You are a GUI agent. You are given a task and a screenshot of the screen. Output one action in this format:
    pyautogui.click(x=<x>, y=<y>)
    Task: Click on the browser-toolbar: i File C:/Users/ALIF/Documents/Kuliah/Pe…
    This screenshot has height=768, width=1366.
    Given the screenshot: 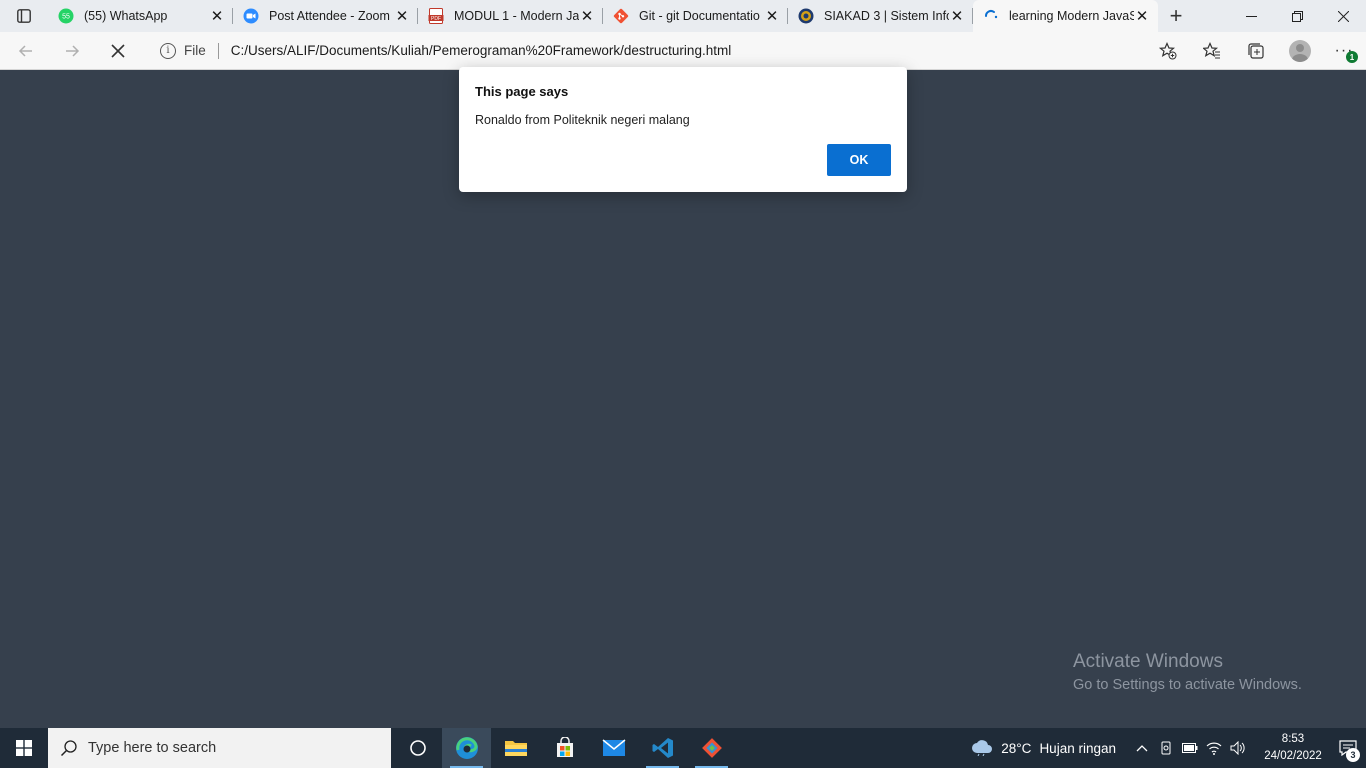 What is the action you would take?
    pyautogui.click(x=683, y=51)
    